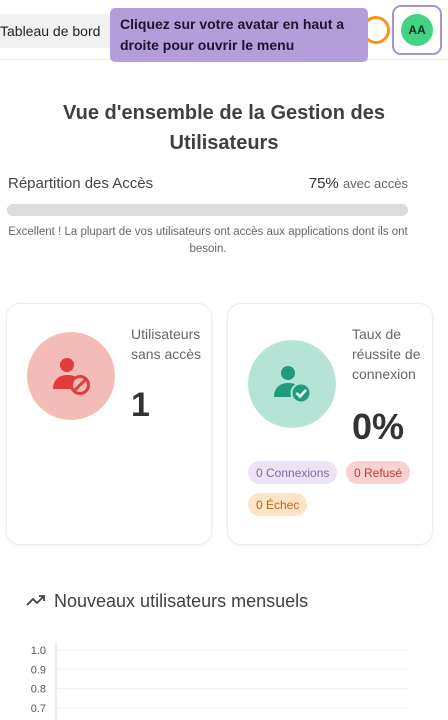  I want to click on trending-up-icon, so click(36, 601).